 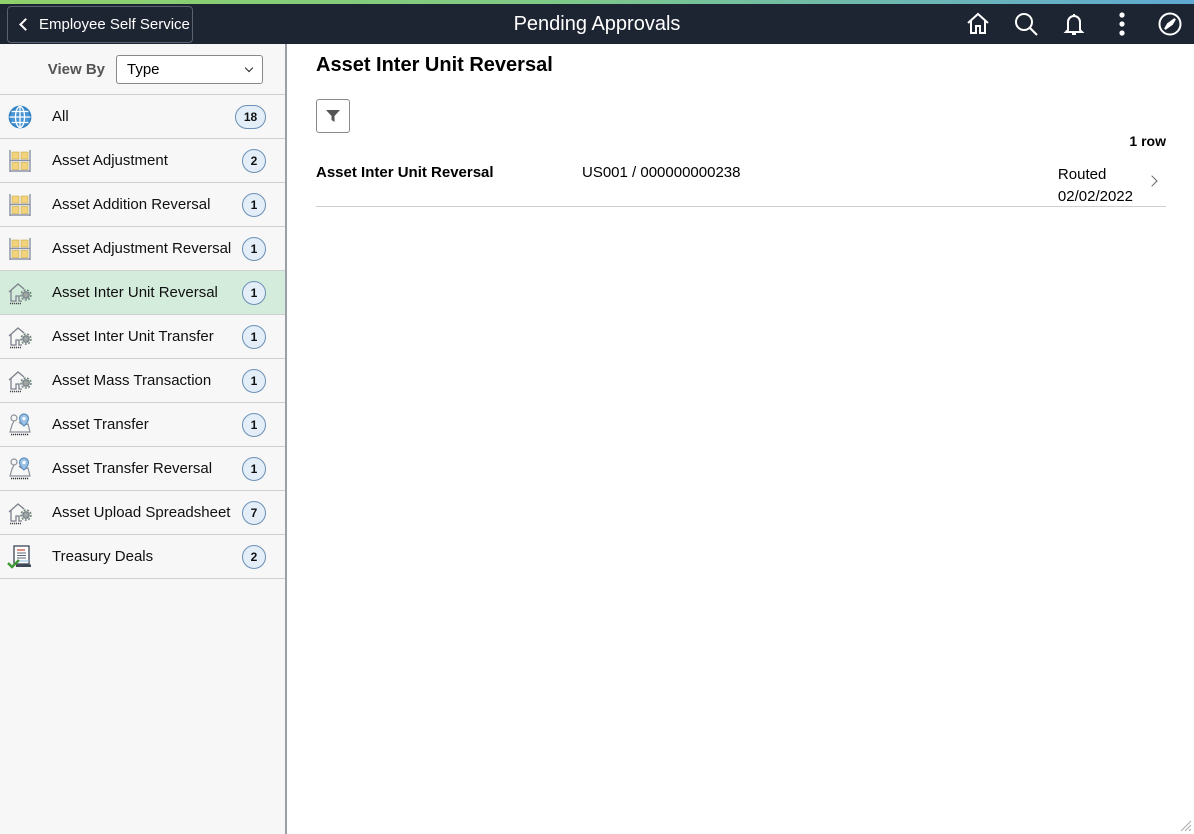 I want to click on filter-icon, so click(x=333, y=116).